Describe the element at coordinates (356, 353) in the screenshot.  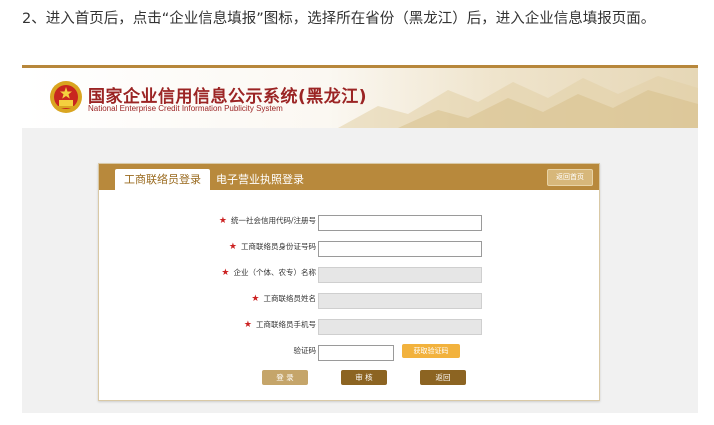
I see `captcha-input` at that location.